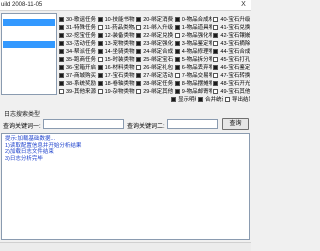 The width and height of the screenshot is (320, 251). Describe the element at coordinates (183, 100) in the screenshot. I see `option-checkbox: 显示明细` at that location.